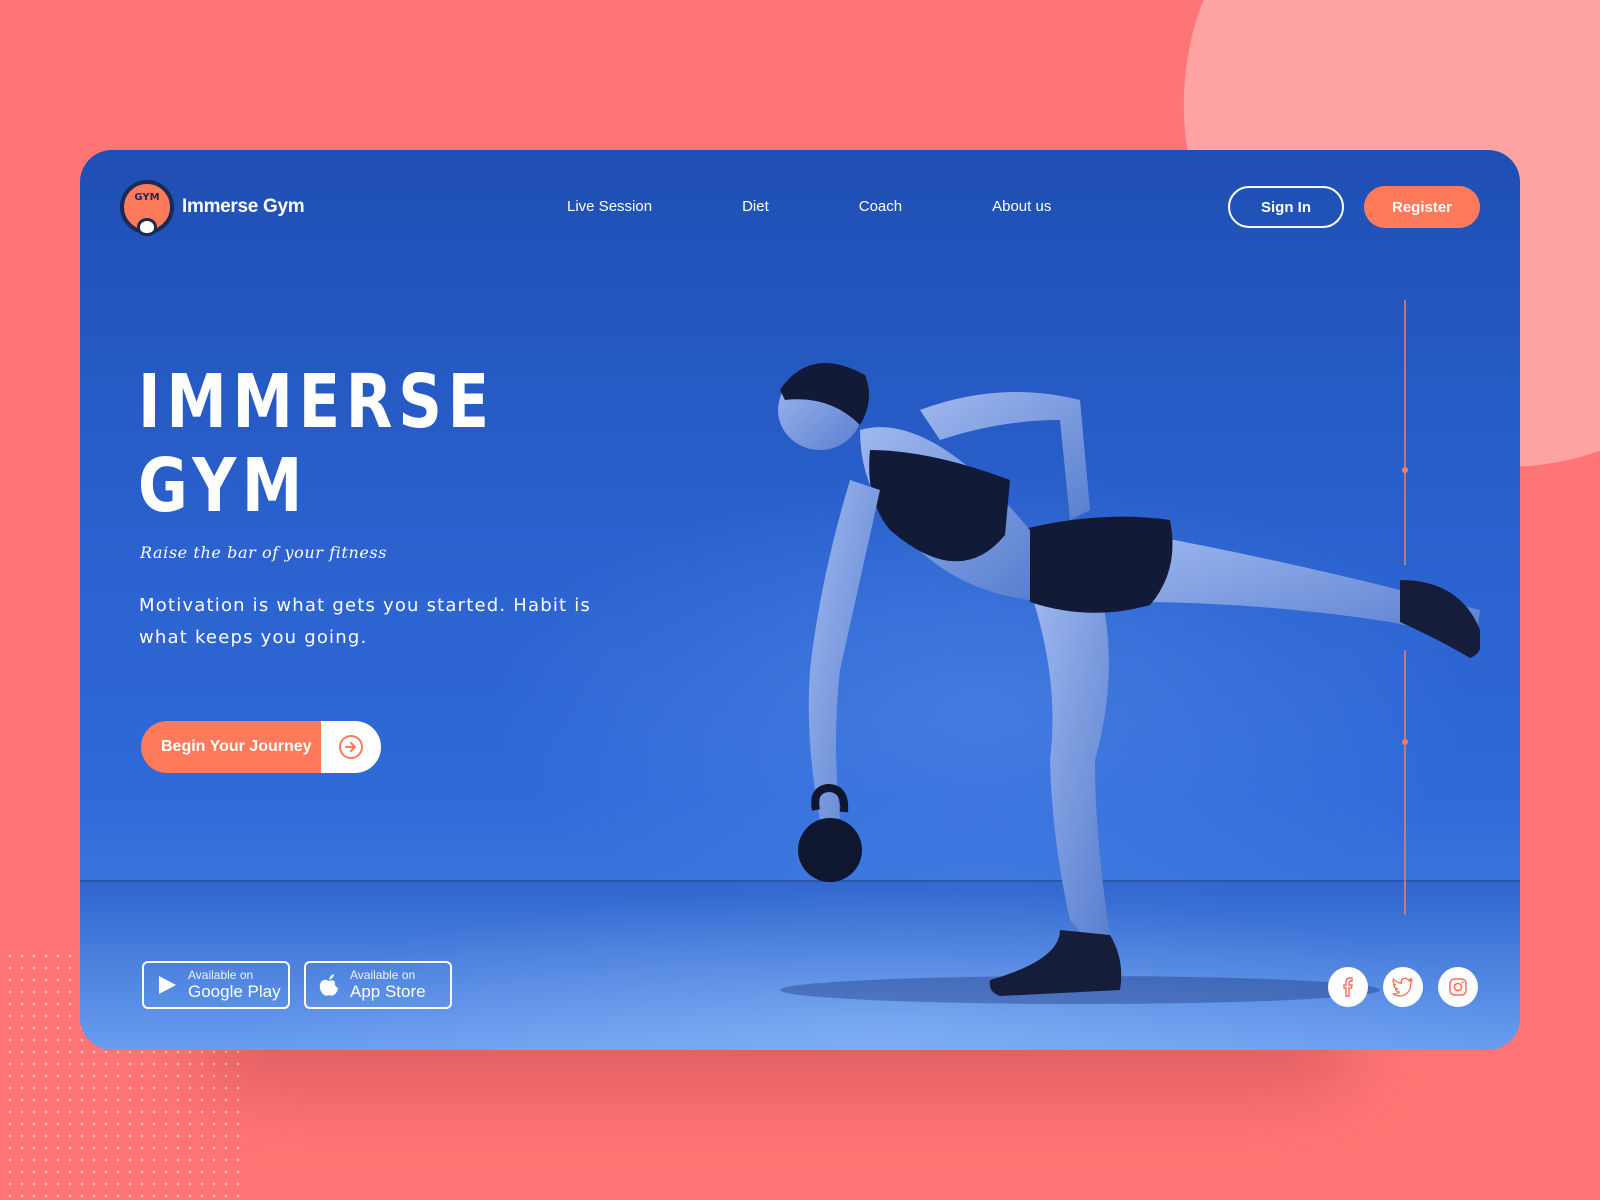 The width and height of the screenshot is (1600, 1200). I want to click on register-button: Register, so click(1422, 207).